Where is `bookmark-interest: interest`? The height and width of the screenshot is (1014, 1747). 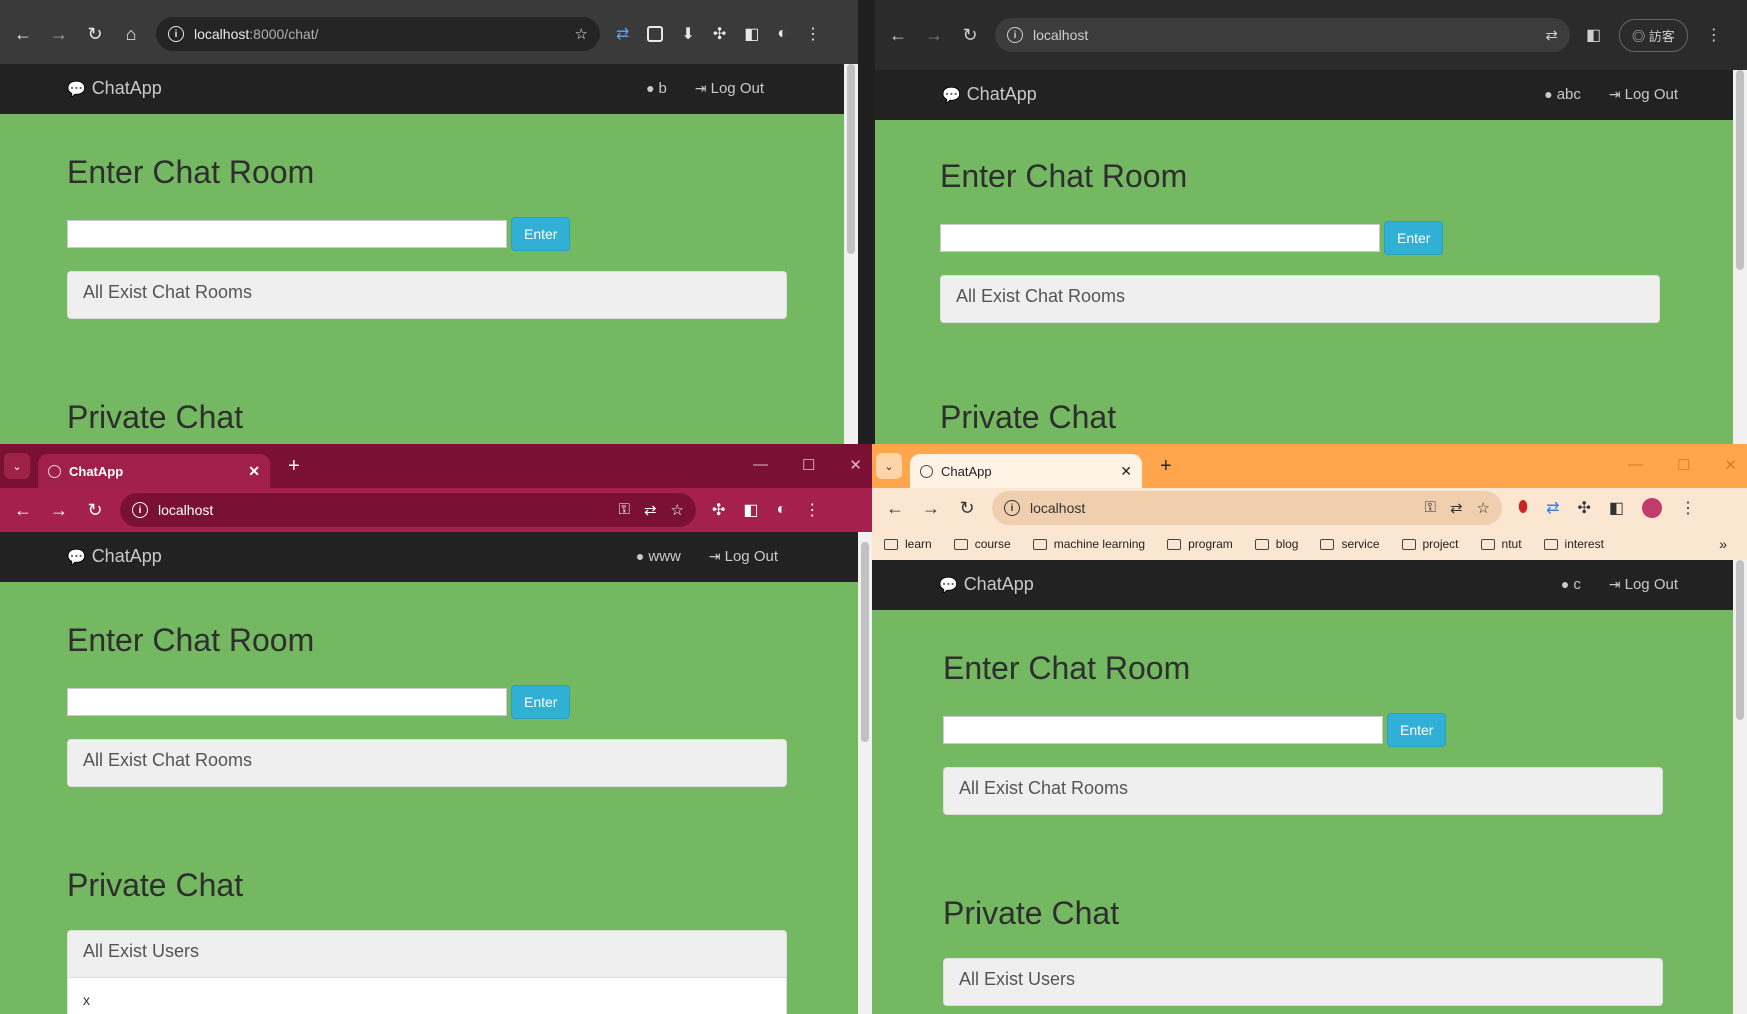
bookmark-interest: interest is located at coordinates (1573, 544).